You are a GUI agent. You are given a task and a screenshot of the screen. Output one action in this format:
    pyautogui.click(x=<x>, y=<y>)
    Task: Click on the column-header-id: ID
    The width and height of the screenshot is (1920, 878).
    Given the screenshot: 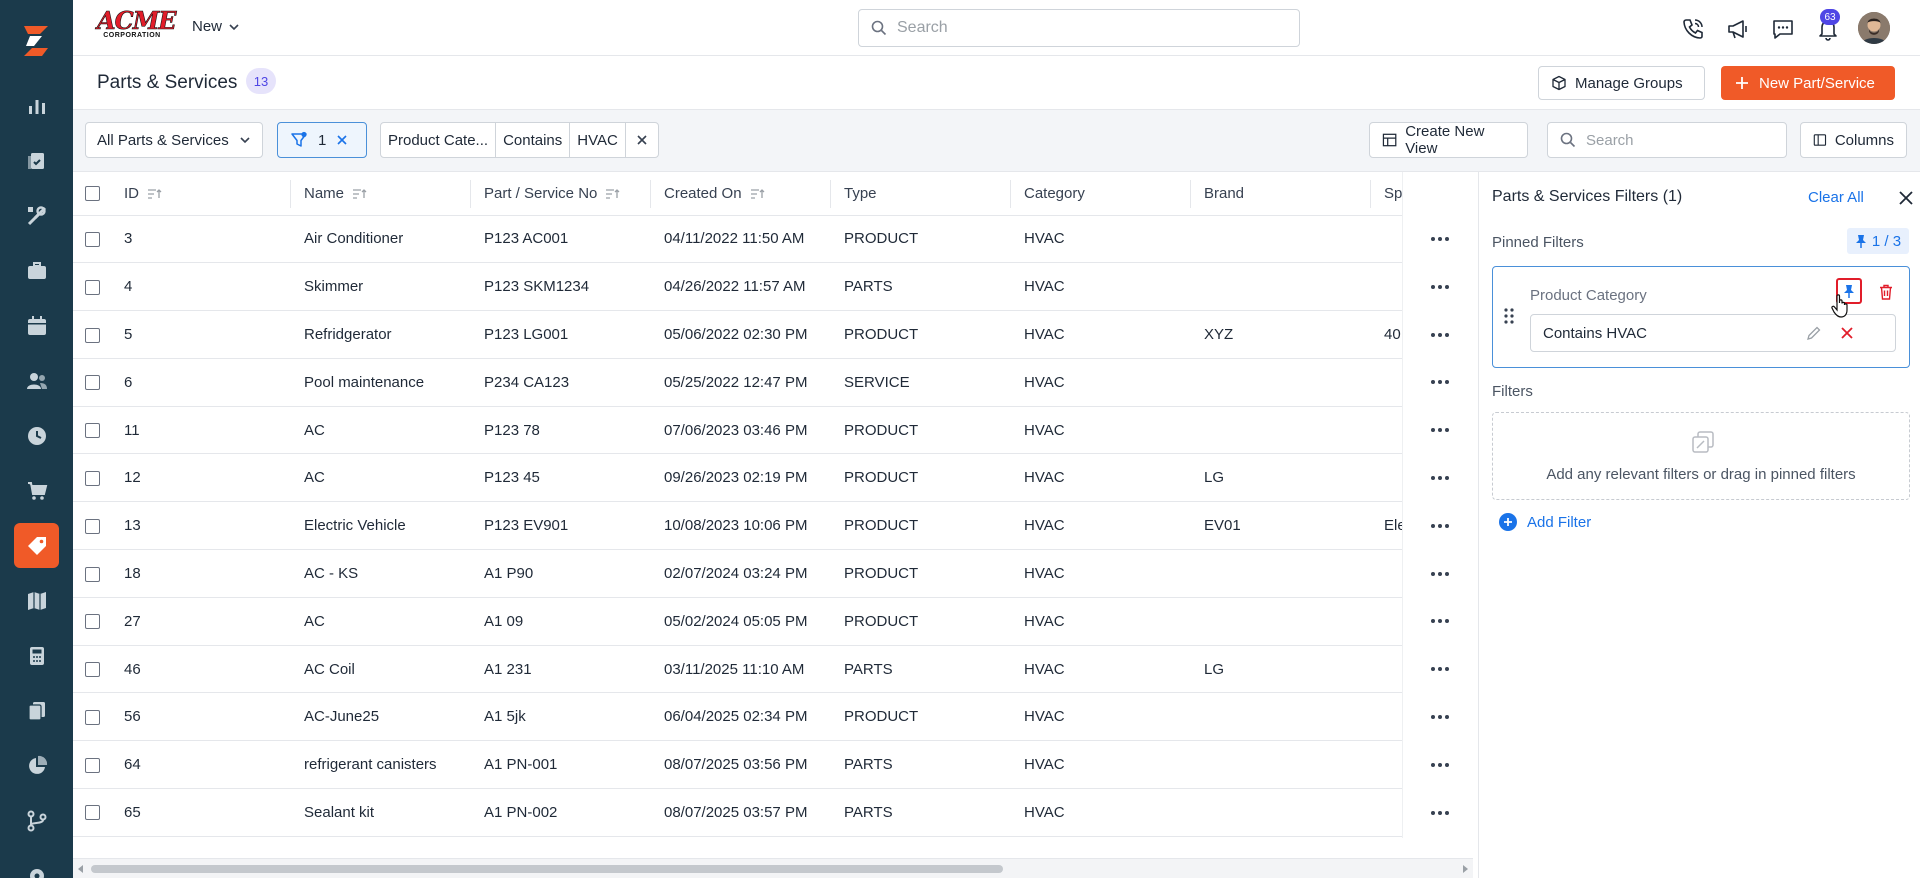 What is the action you would take?
    pyautogui.click(x=201, y=194)
    